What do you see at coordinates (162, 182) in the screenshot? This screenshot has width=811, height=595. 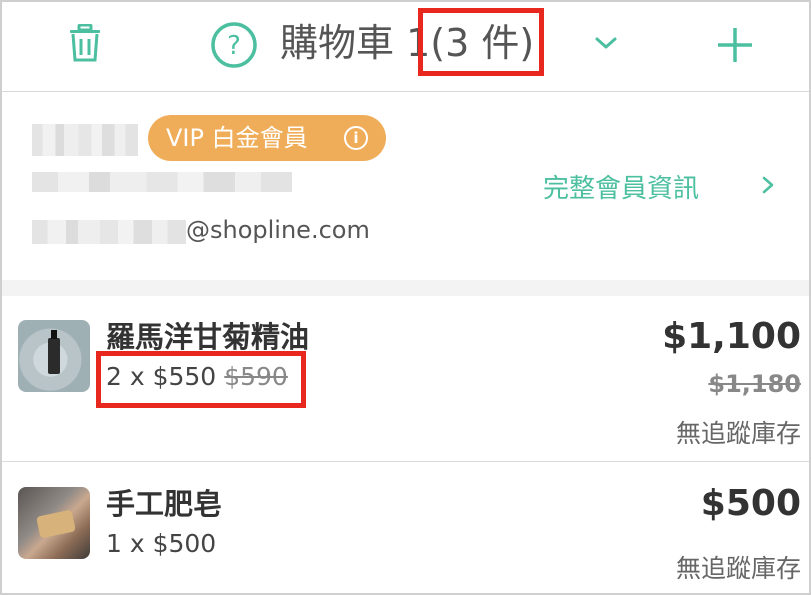 I see `member-phone-redacted` at bounding box center [162, 182].